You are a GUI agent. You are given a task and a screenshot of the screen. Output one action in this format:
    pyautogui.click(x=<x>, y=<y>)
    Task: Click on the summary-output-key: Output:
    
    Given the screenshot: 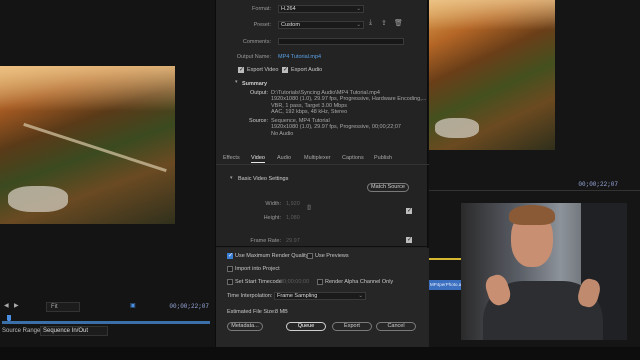 What is the action you would take?
    pyautogui.click(x=258, y=93)
    